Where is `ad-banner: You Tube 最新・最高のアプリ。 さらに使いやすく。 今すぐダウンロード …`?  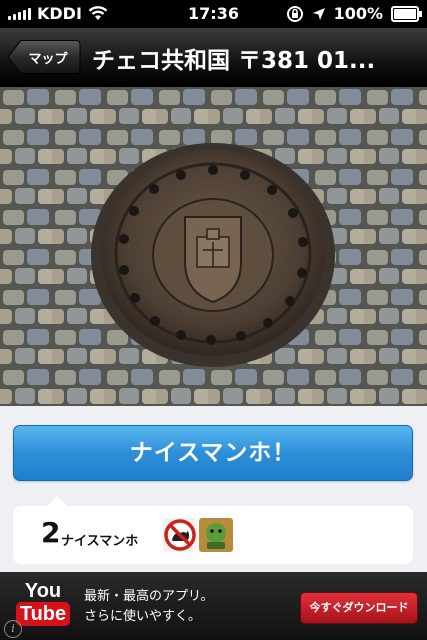
ad-banner: You Tube 最新・最高のアプリ。 さらに使いやすく。 今すぐダウンロード … is located at coordinates (213, 606).